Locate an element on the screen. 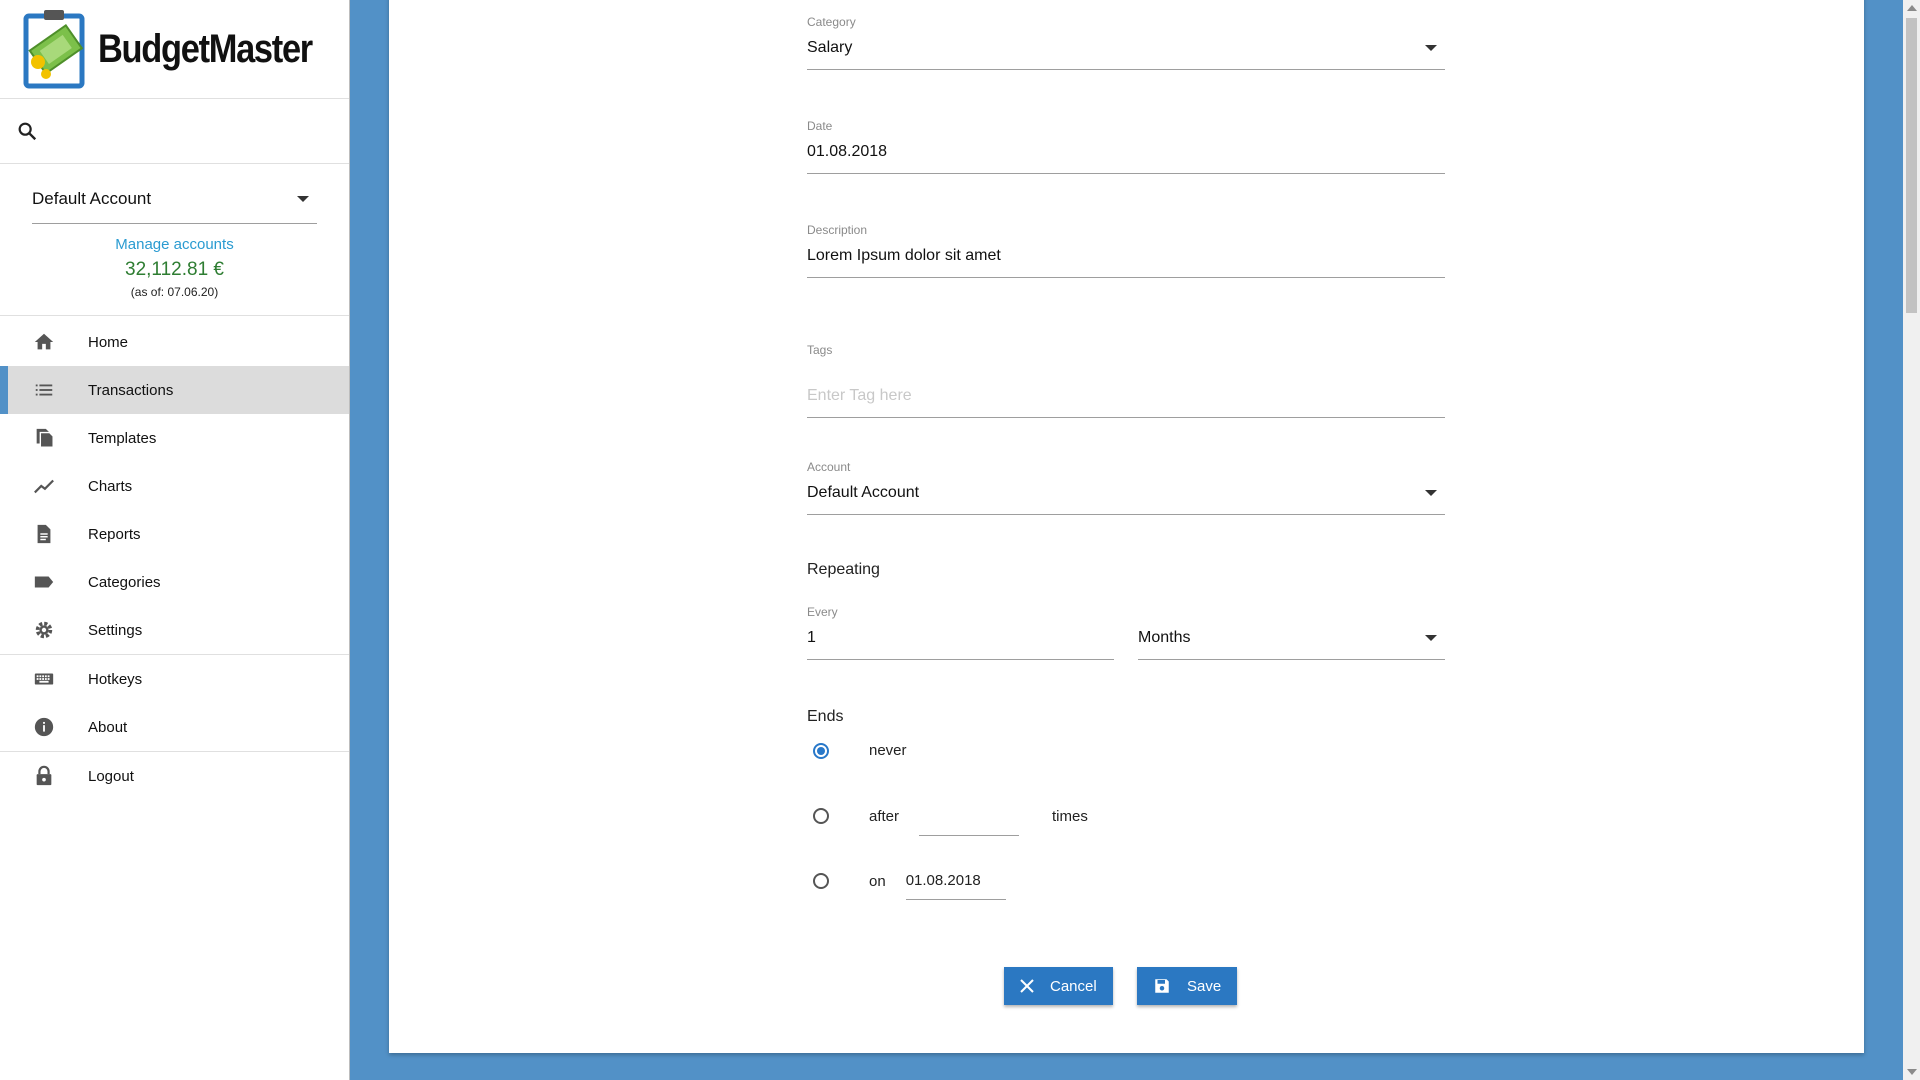 The height and width of the screenshot is (1080, 1920). account-balance: 32,112.81 € is located at coordinates (174, 269).